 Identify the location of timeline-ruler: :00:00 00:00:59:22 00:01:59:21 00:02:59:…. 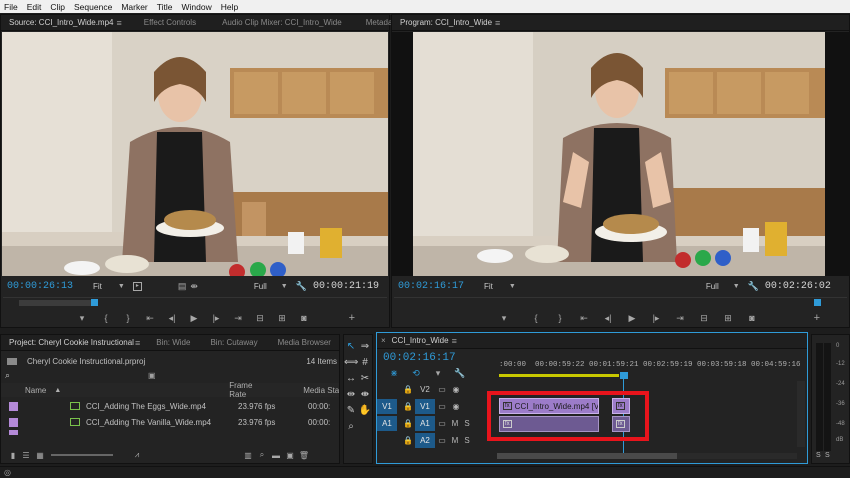
(649, 371).